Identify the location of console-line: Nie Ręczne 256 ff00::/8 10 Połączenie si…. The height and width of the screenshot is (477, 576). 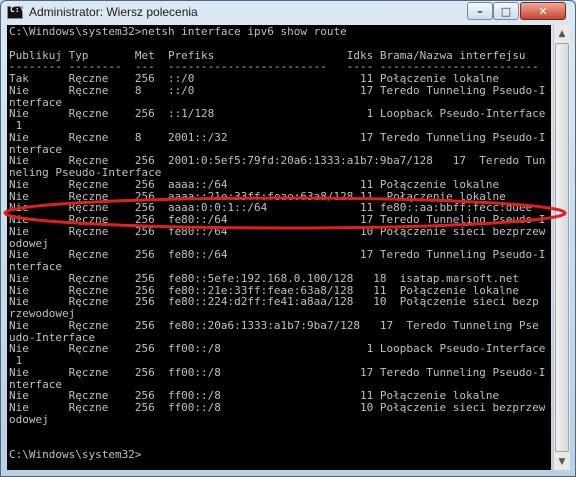
(277, 407).